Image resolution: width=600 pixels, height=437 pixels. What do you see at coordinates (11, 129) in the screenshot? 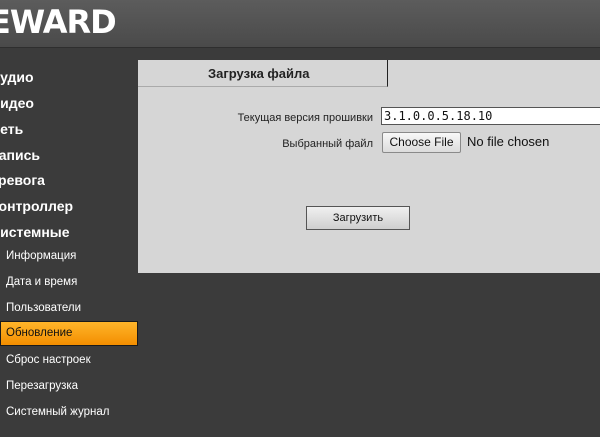
I see `sidebar-item-network: Сеть` at bounding box center [11, 129].